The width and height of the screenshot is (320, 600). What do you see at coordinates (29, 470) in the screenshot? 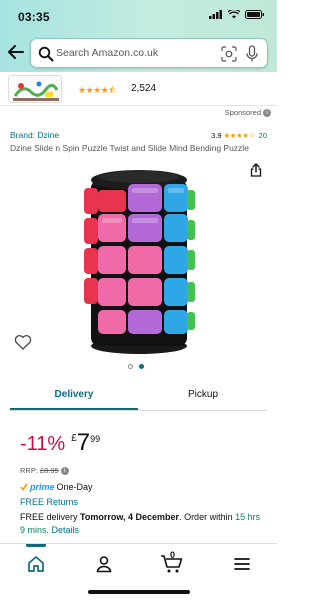
I see `rrp-label: RRP:` at bounding box center [29, 470].